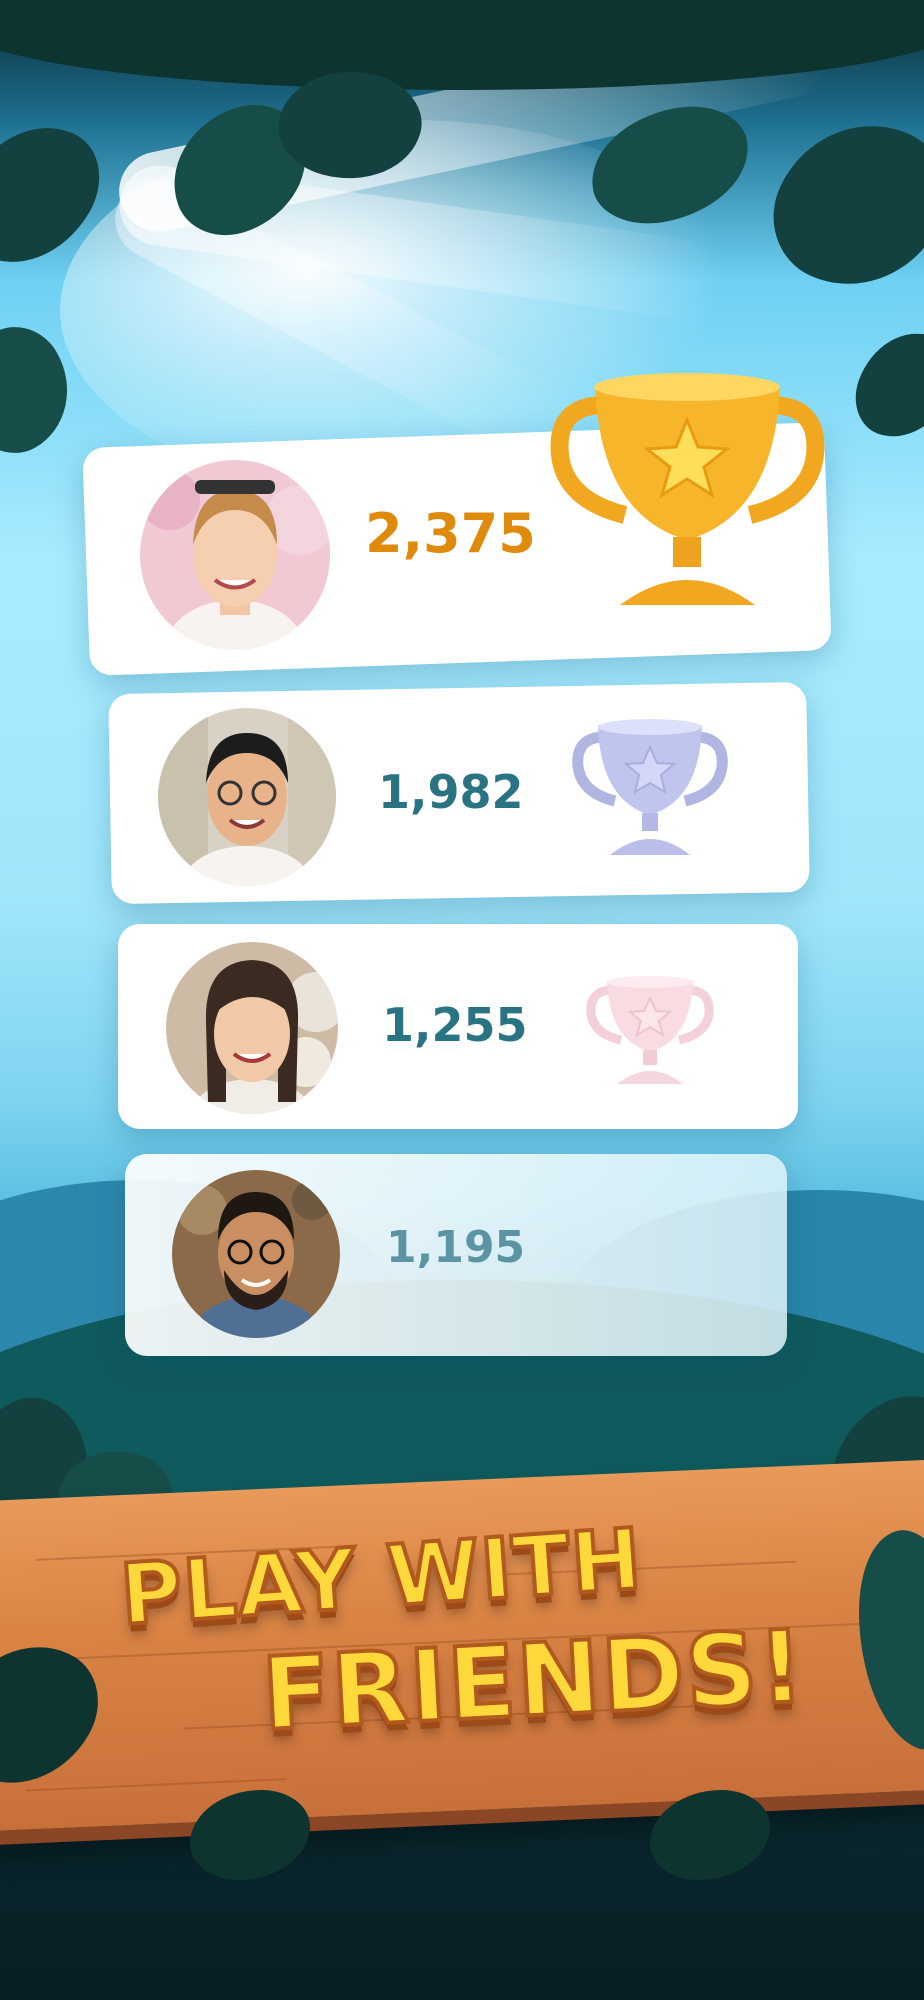 The width and height of the screenshot is (924, 2000). I want to click on silver-trophy-icon, so click(650, 787).